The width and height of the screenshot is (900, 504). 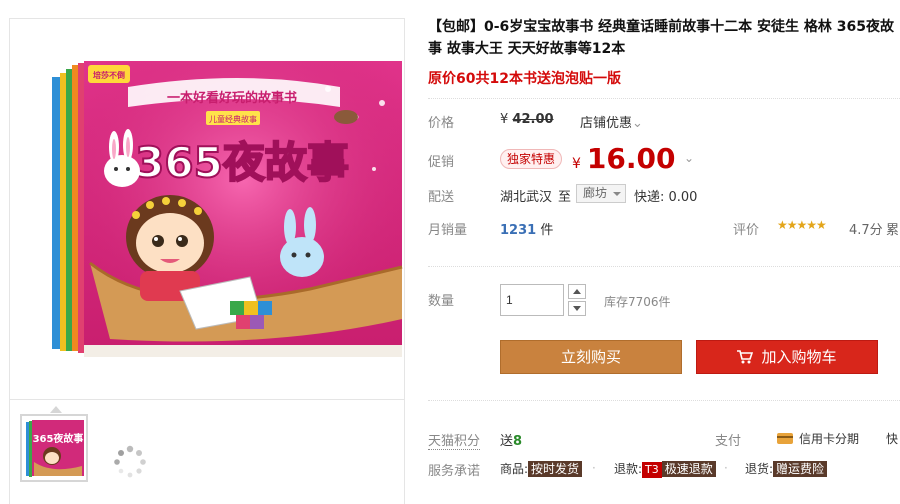 What do you see at coordinates (233, 119) in the screenshot?
I see `book-tagline-text: 儿童经典故事` at bounding box center [233, 119].